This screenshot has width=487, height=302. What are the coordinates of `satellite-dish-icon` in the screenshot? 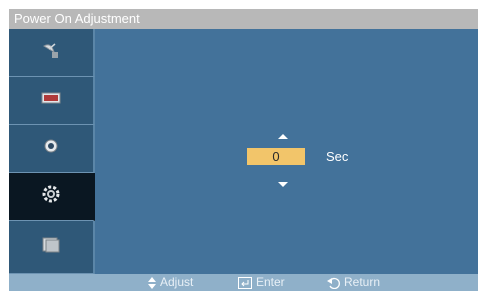 It's located at (51, 52).